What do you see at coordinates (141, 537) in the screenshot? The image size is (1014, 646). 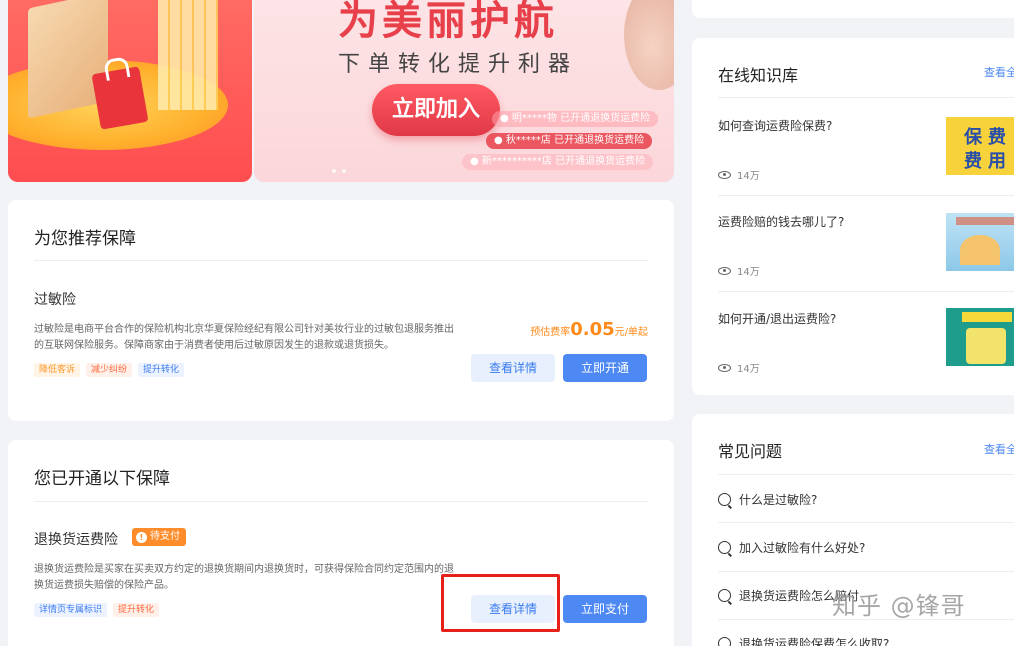 I see `alert-icon: !` at bounding box center [141, 537].